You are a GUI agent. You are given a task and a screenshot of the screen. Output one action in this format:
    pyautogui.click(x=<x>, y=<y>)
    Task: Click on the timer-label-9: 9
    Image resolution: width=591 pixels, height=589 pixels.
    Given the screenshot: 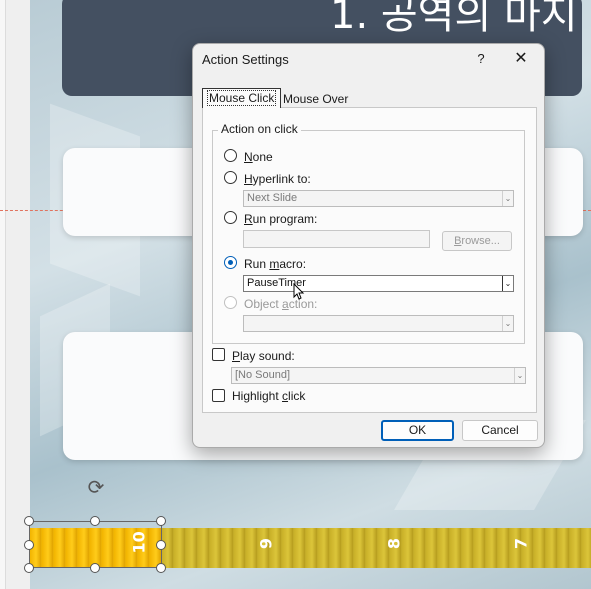 What is the action you would take?
    pyautogui.click(x=266, y=543)
    